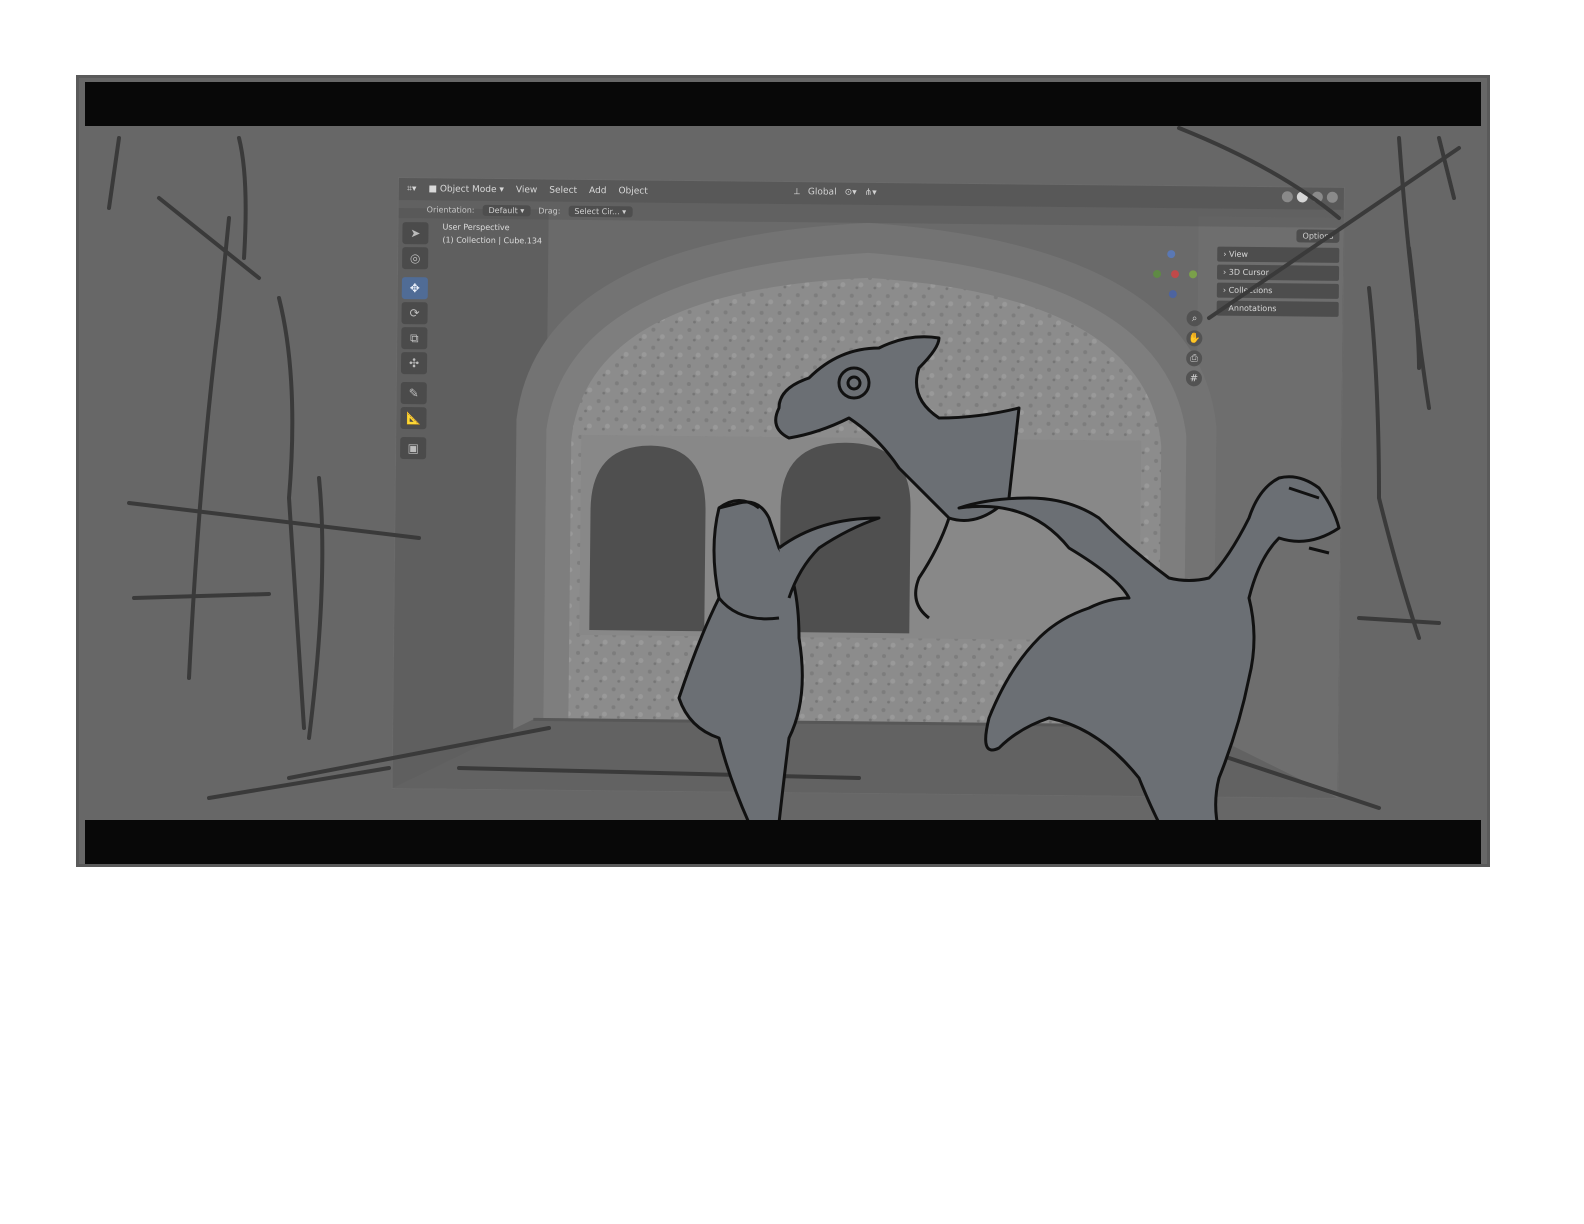 The height and width of the screenshot is (1224, 1584). I want to click on rotate-icon: ⟳, so click(414, 313).